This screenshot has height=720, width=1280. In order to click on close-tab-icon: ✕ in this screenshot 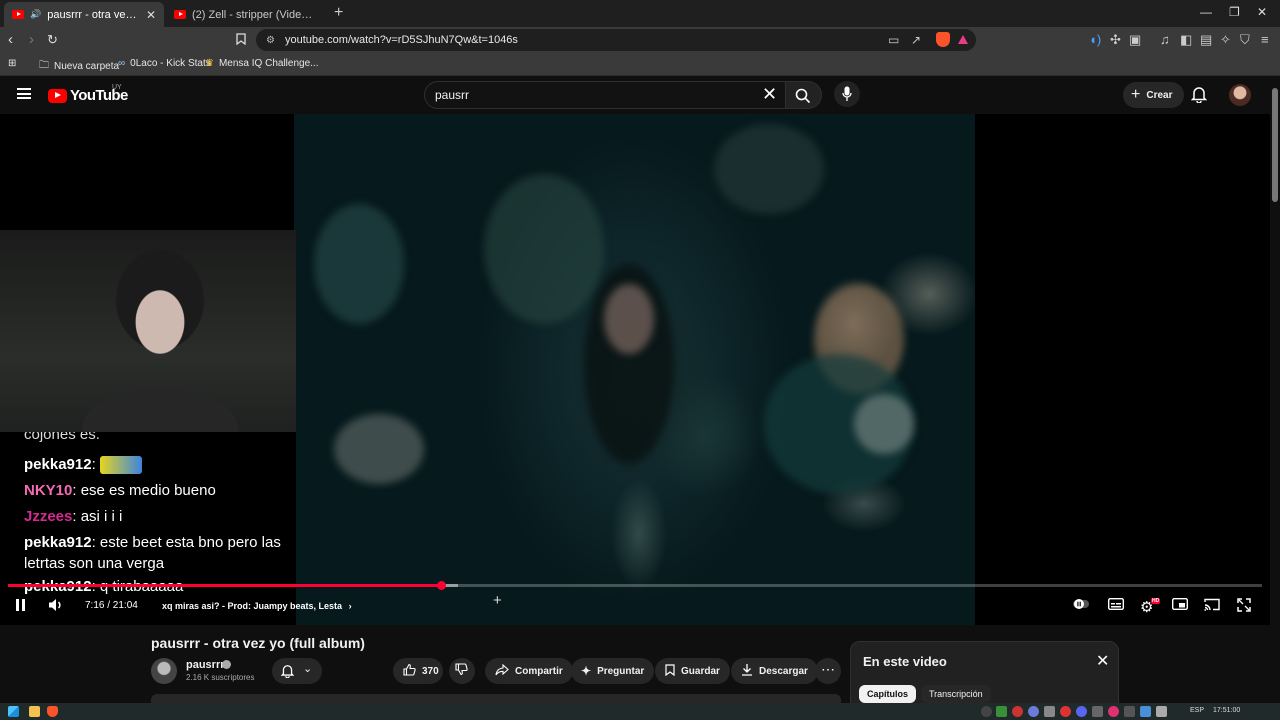, I will do `click(151, 15)`.